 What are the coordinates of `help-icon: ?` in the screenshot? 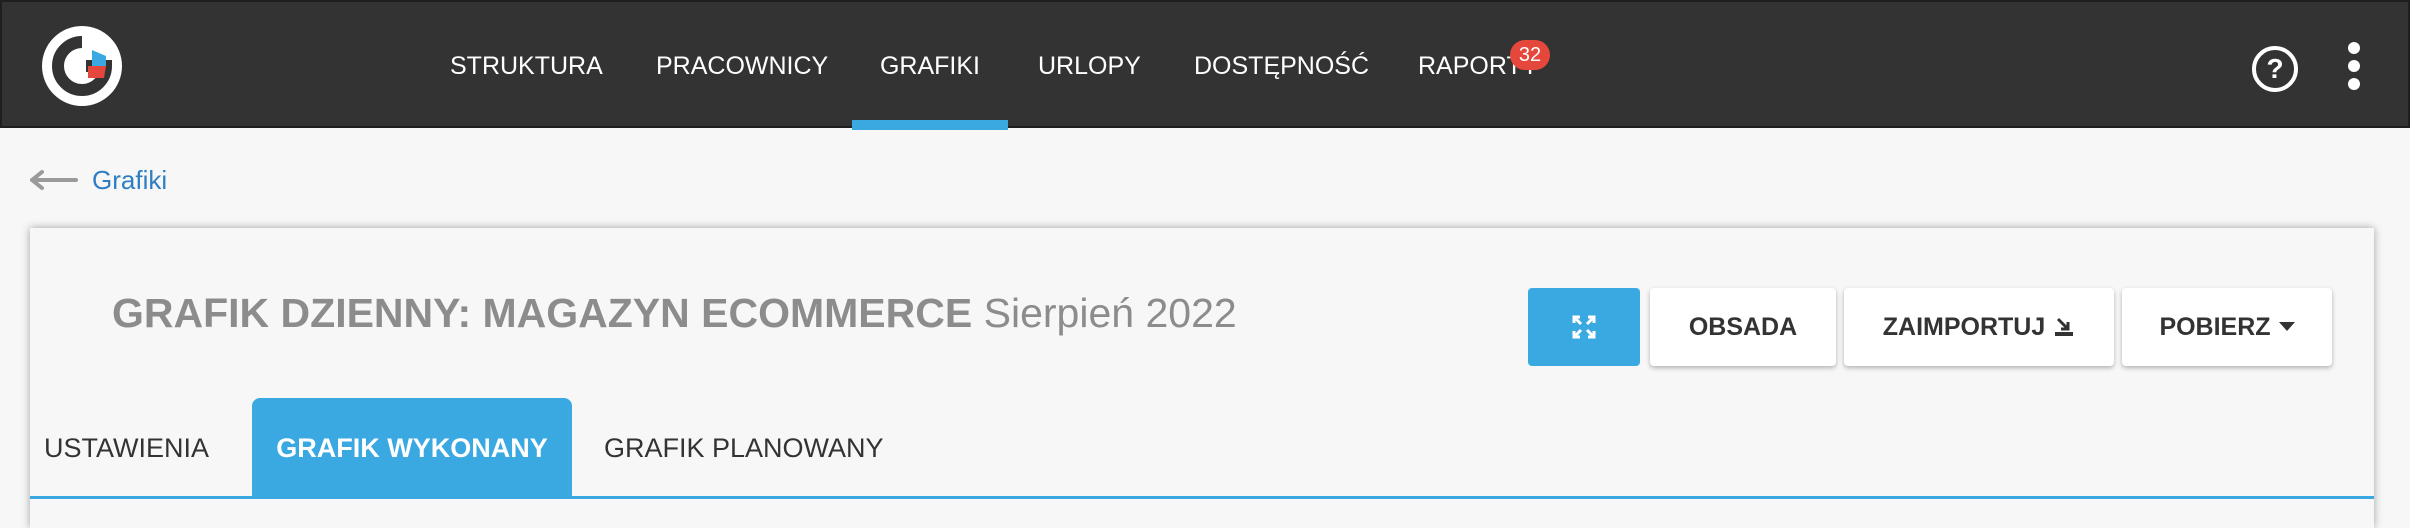 It's located at (2275, 69).